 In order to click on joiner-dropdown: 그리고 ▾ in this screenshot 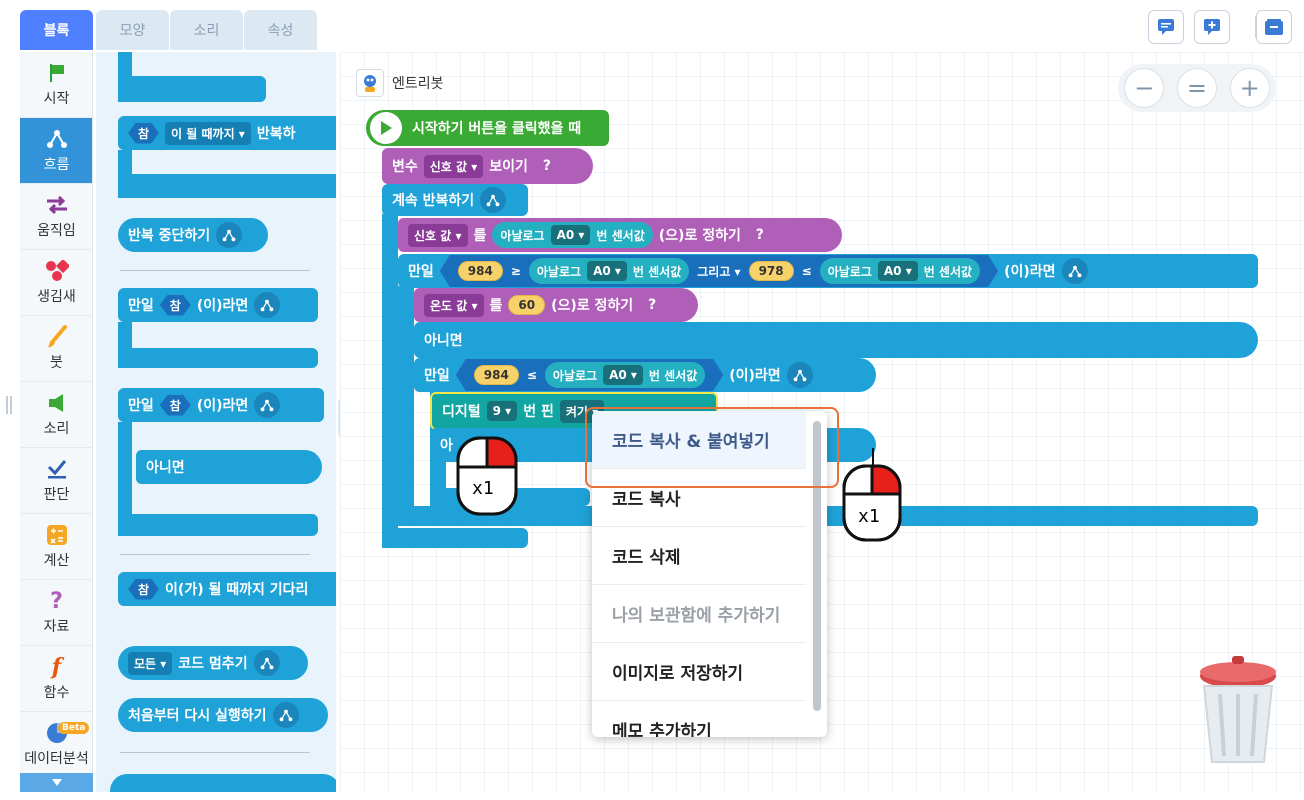, I will do `click(718, 271)`.